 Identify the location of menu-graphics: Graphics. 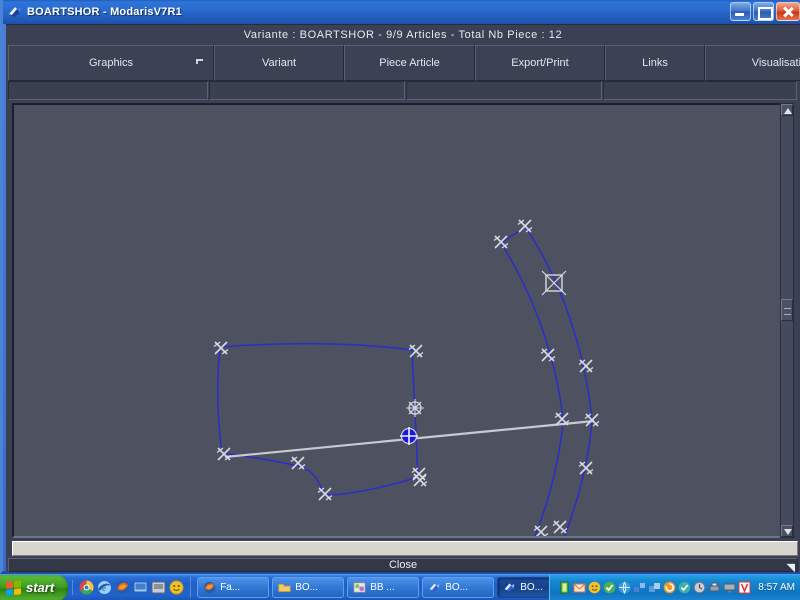
(111, 63).